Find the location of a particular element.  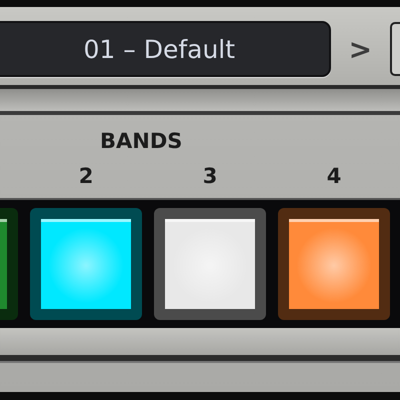

band-number: 2 is located at coordinates (86, 176).